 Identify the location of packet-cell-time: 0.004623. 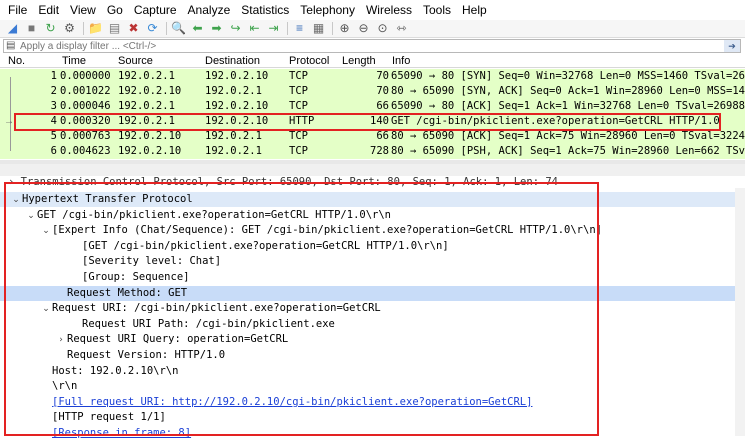
(85, 151).